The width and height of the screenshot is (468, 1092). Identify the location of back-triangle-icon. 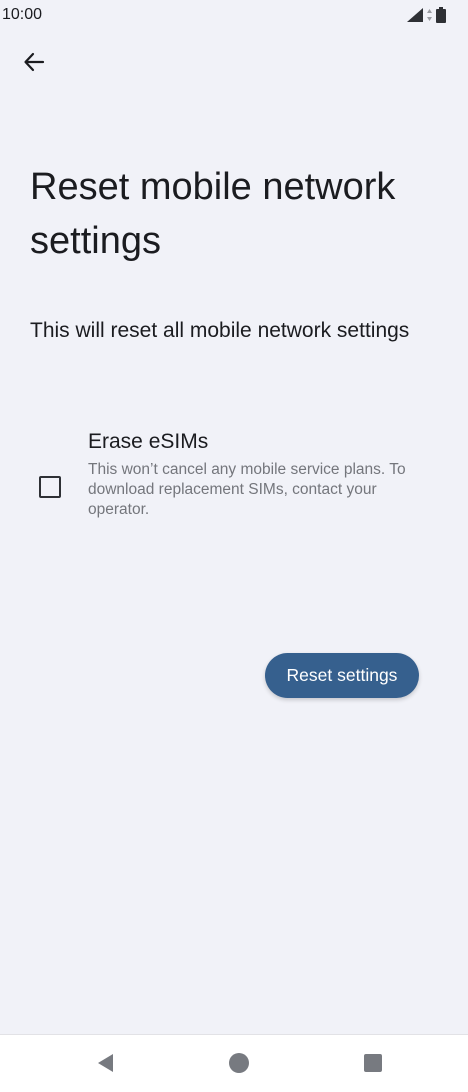
(105, 1065).